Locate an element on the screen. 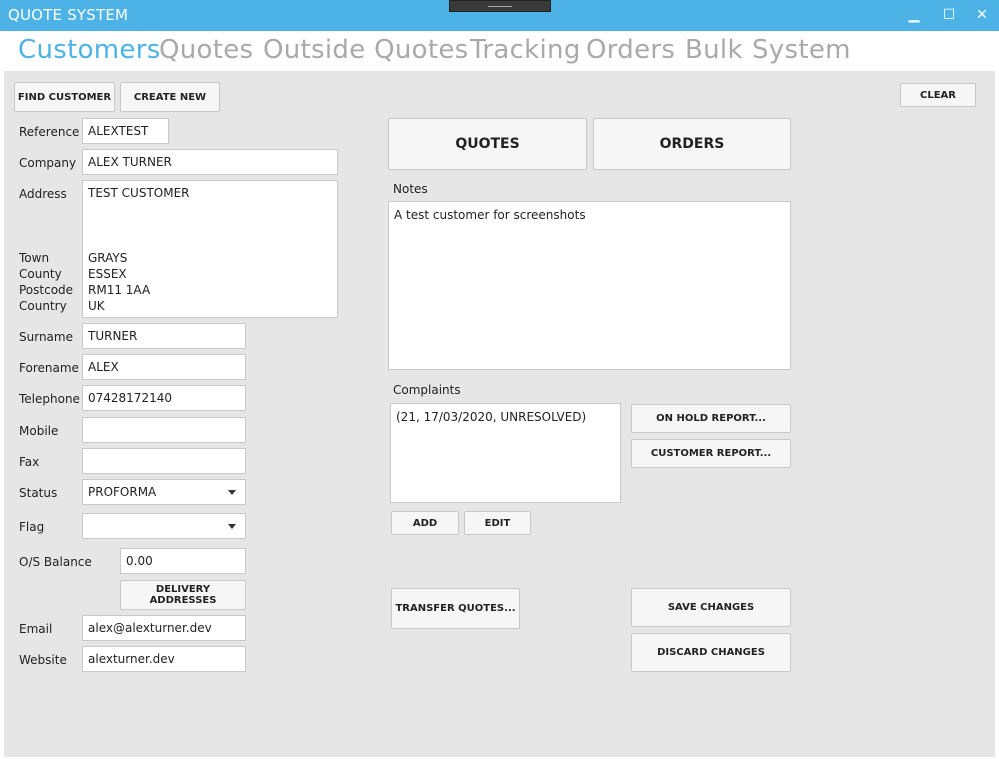 The width and height of the screenshot is (999, 759). drag-handle is located at coordinates (500, 6).